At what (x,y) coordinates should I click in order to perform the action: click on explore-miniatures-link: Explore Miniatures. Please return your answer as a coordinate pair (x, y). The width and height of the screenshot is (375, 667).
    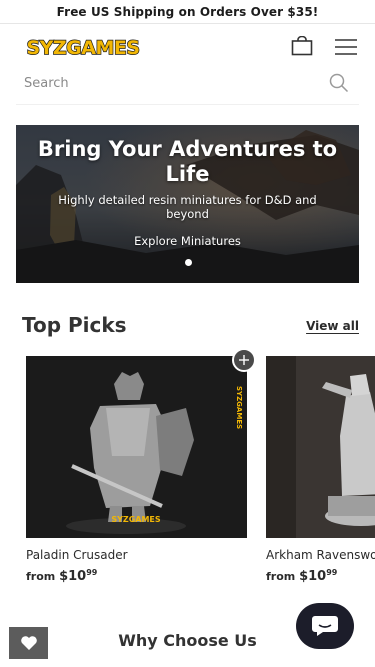
    Looking at the image, I should click on (187, 241).